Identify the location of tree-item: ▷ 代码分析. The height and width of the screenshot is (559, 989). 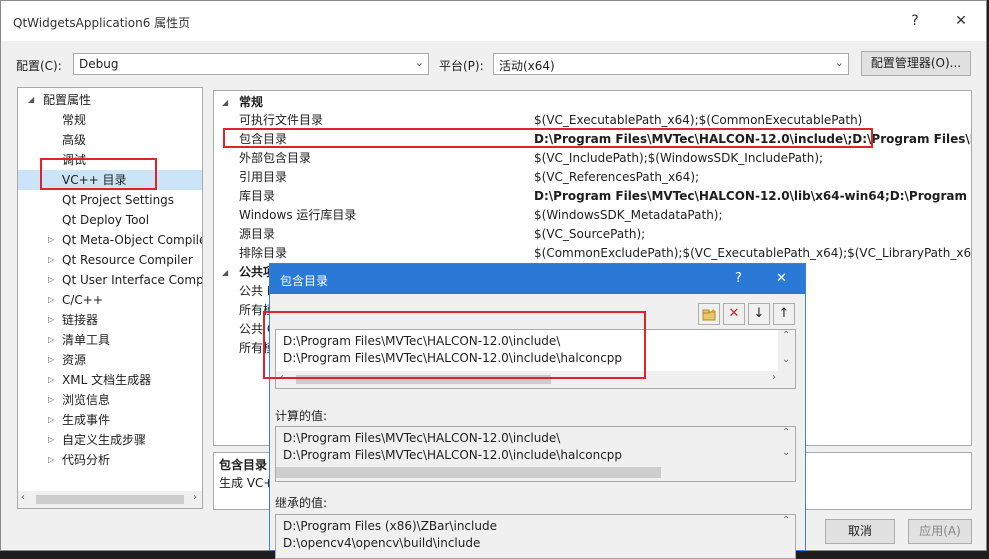
(110, 460).